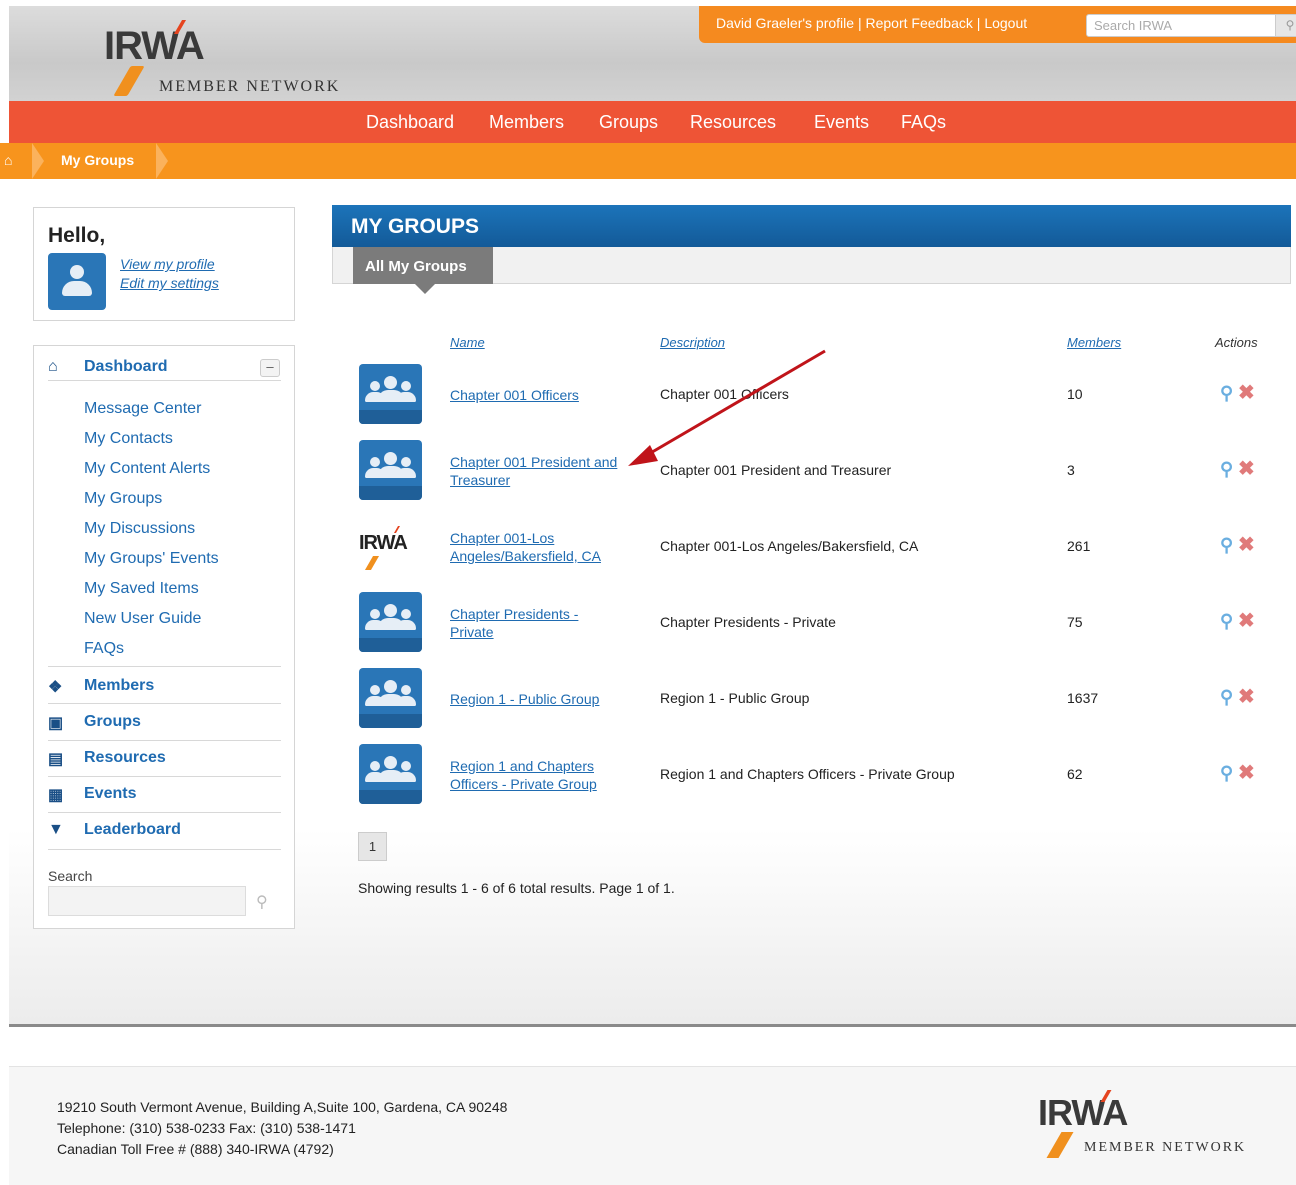 The image size is (1296, 1185). I want to click on nav-faqs: FAQs, so click(923, 122).